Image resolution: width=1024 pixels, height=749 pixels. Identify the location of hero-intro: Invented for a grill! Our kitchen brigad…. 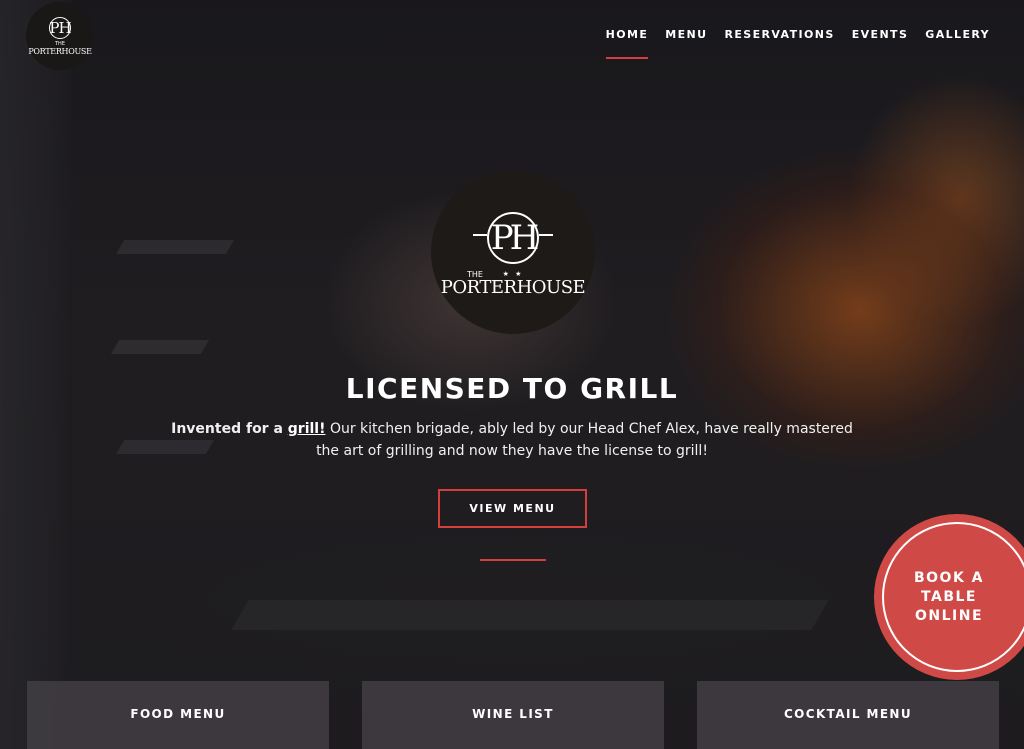
(512, 440).